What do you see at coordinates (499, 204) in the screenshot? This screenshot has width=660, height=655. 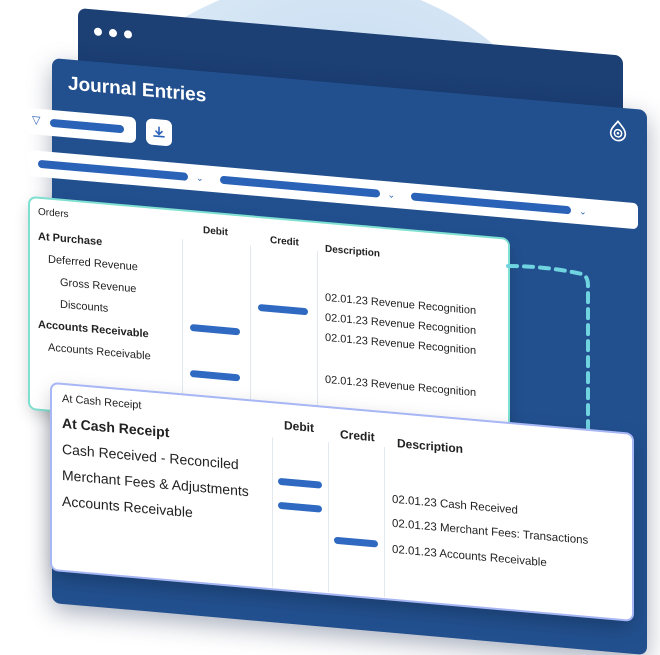 I see `select-3: ⌄` at bounding box center [499, 204].